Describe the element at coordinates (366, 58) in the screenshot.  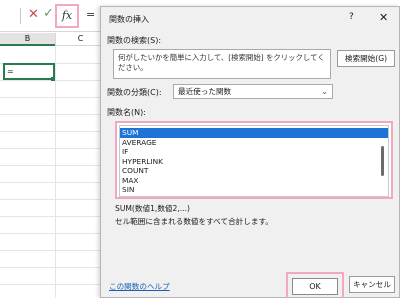
I see `search-start-button: 検索開始(G)` at that location.